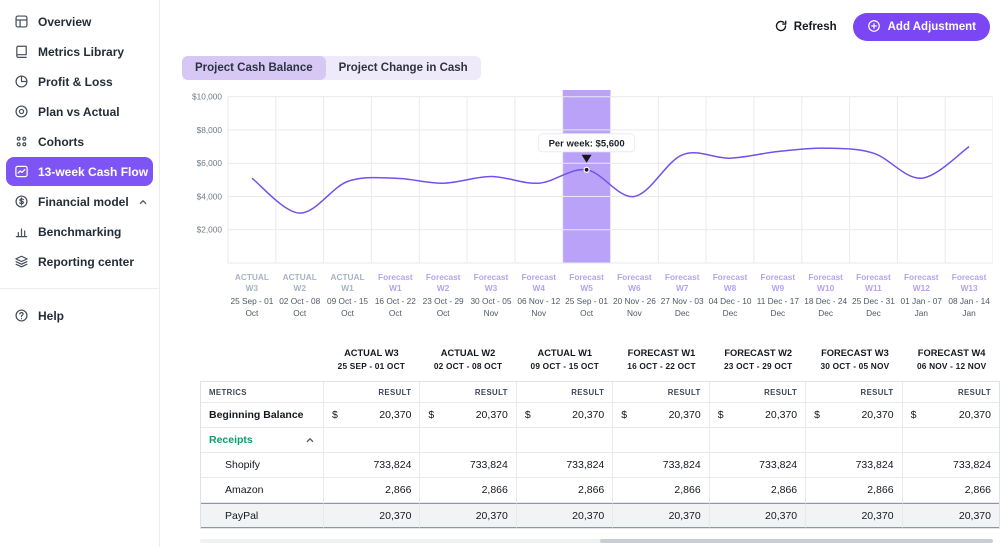 The width and height of the screenshot is (1000, 547). I want to click on row-label-beginning-balance: Beginning Balance, so click(262, 416).